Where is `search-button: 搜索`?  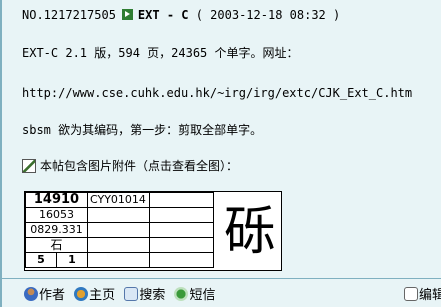
search-button: 搜索 is located at coordinates (144, 293).